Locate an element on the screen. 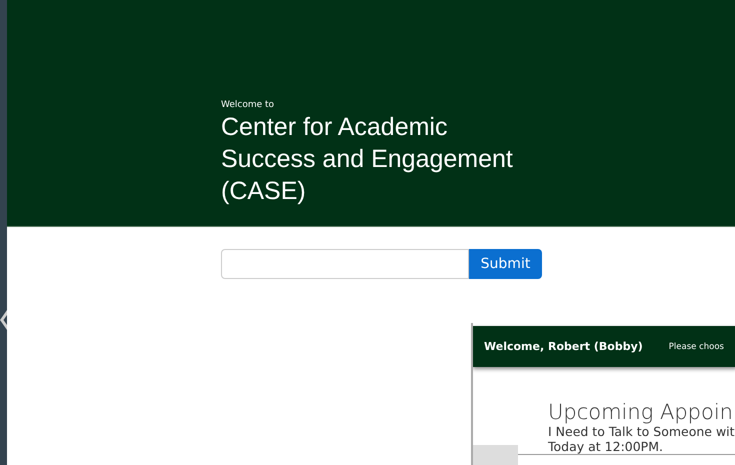  page-title: Center for Academic Success and Engagement (CASE) is located at coordinates (367, 159).